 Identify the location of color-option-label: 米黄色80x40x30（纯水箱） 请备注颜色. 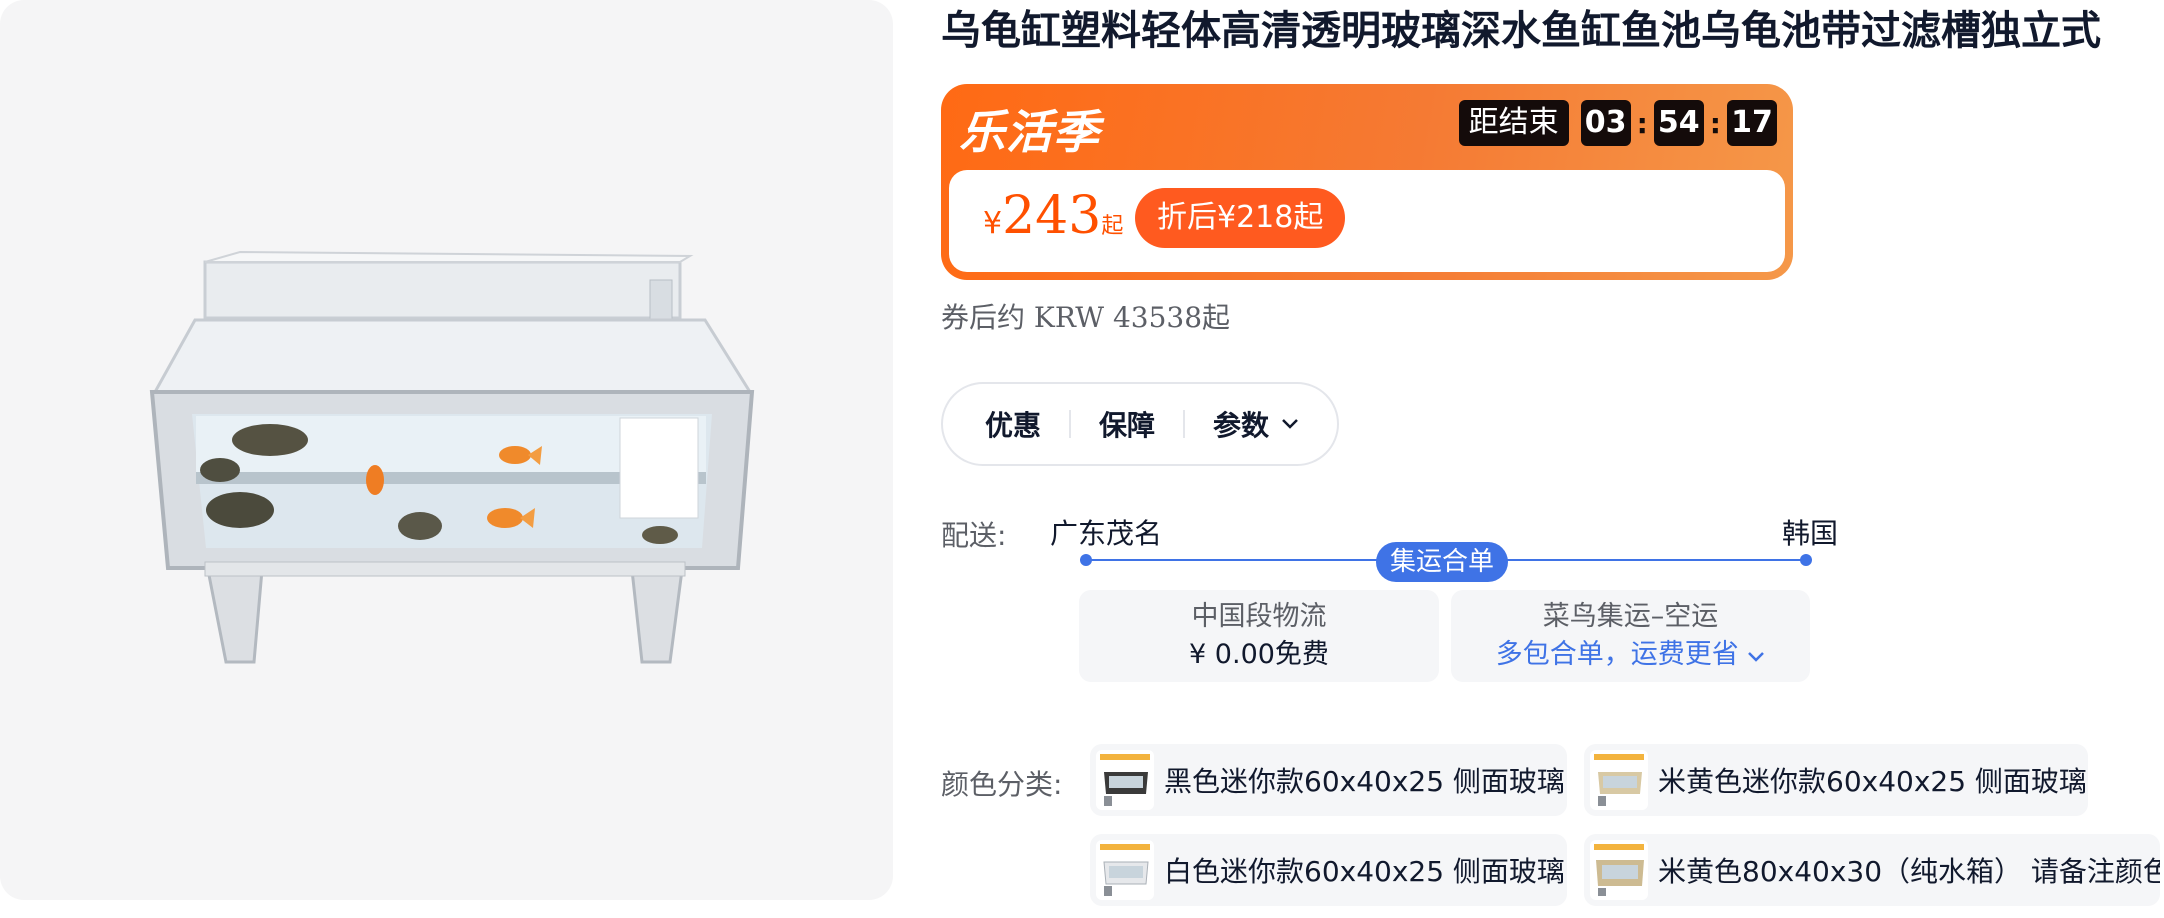
(1909, 871).